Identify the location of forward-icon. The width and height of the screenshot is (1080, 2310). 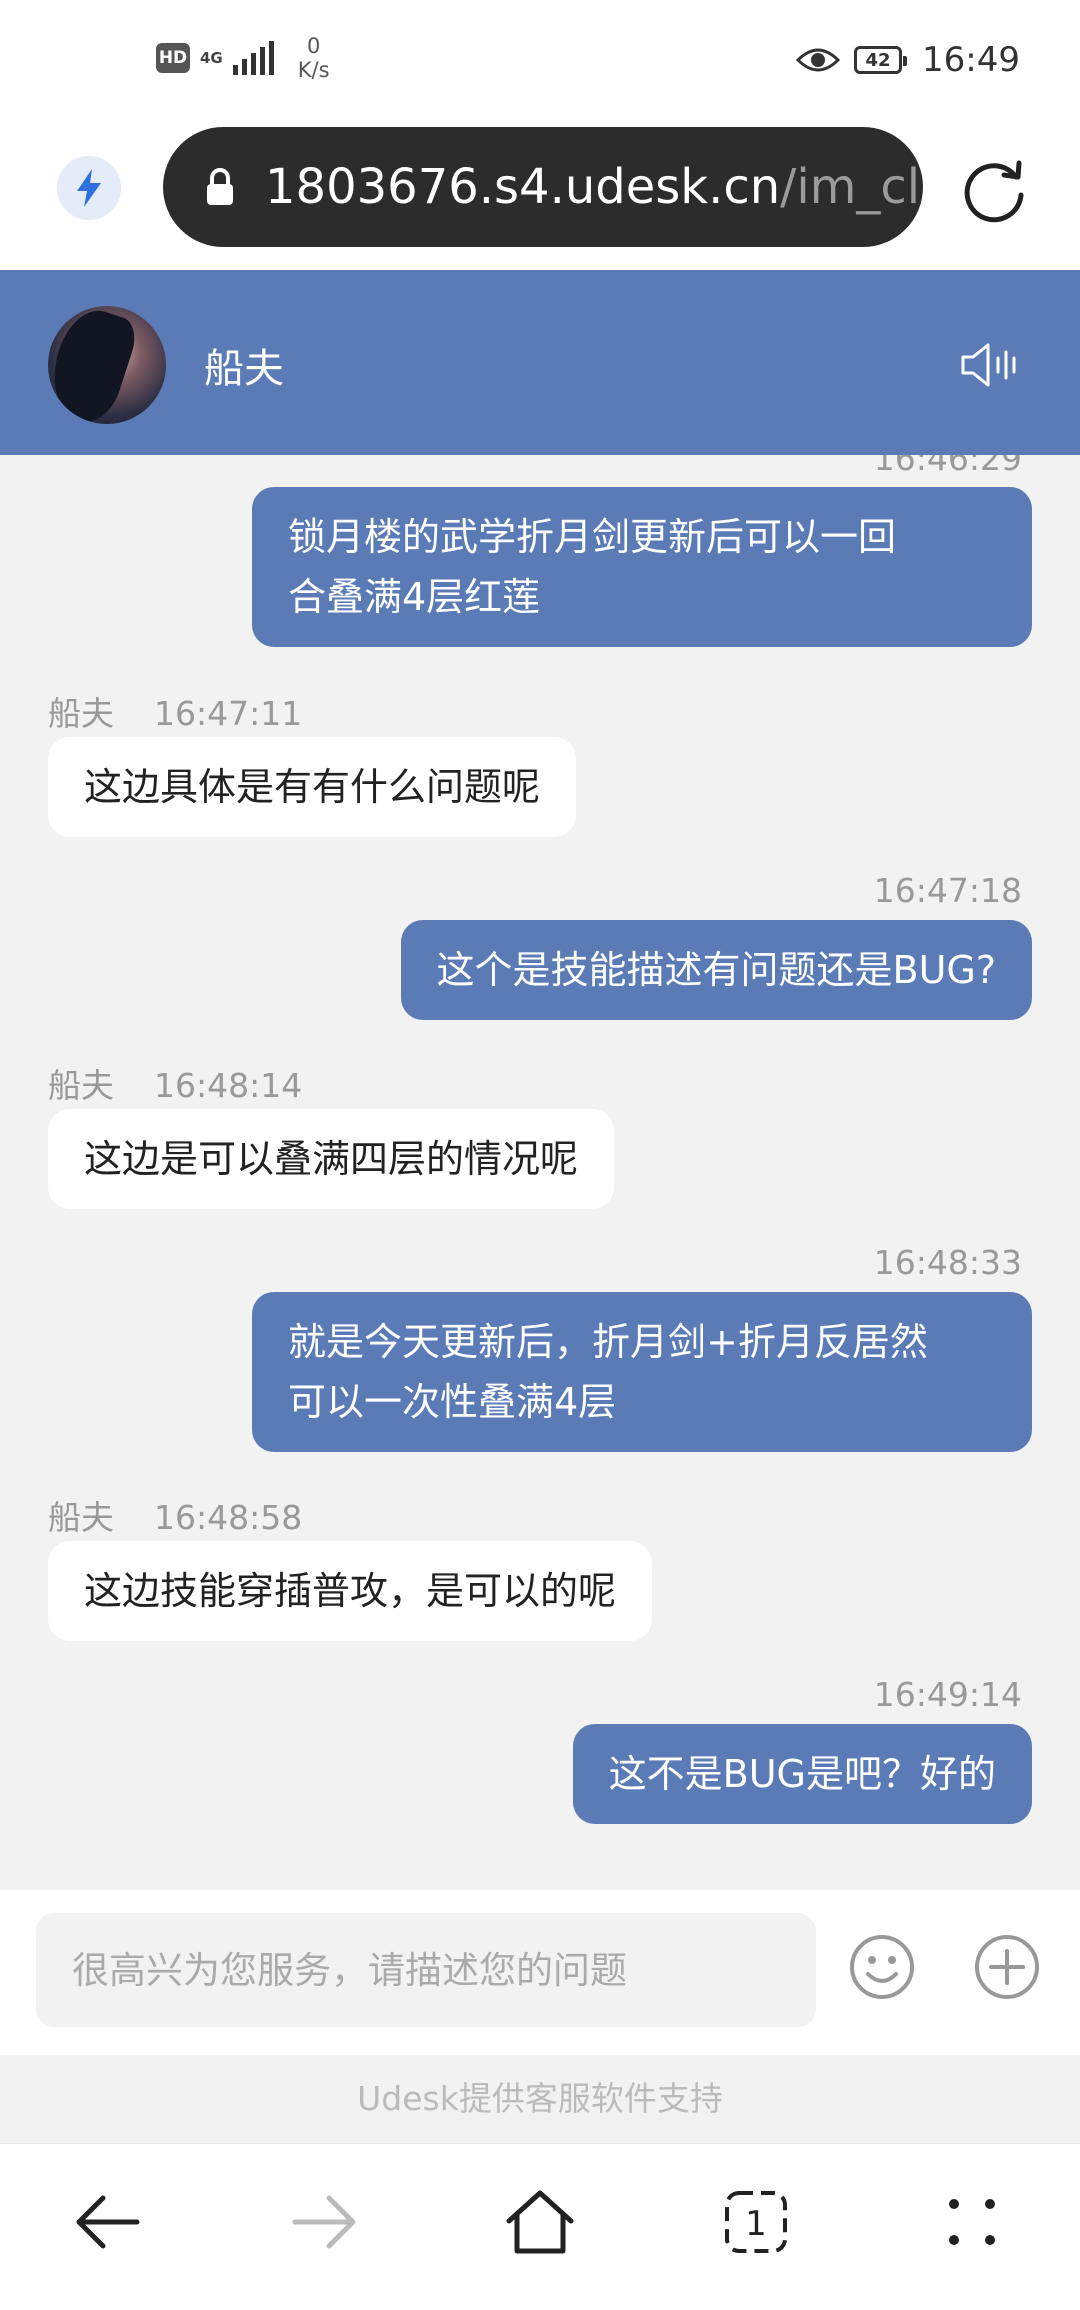
(324, 2222).